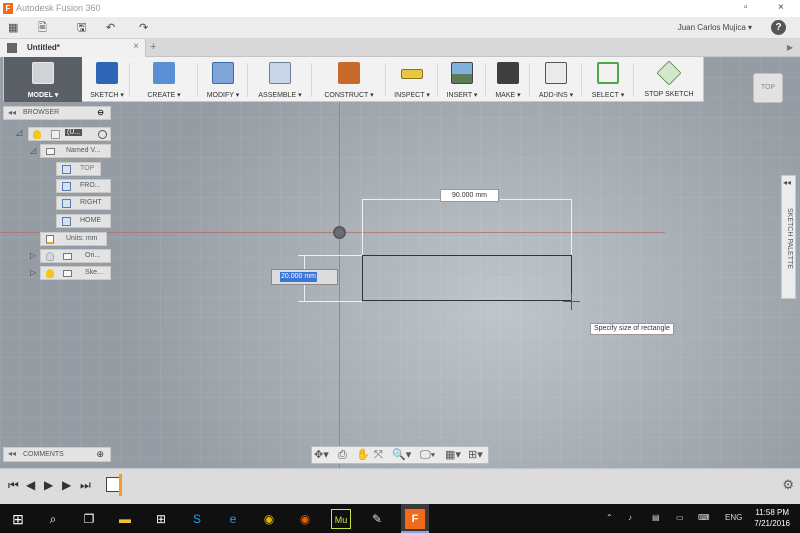 This screenshot has height=533, width=800. What do you see at coordinates (13, 28) in the screenshot?
I see `data-panel-grid-icon: ▦` at bounding box center [13, 28].